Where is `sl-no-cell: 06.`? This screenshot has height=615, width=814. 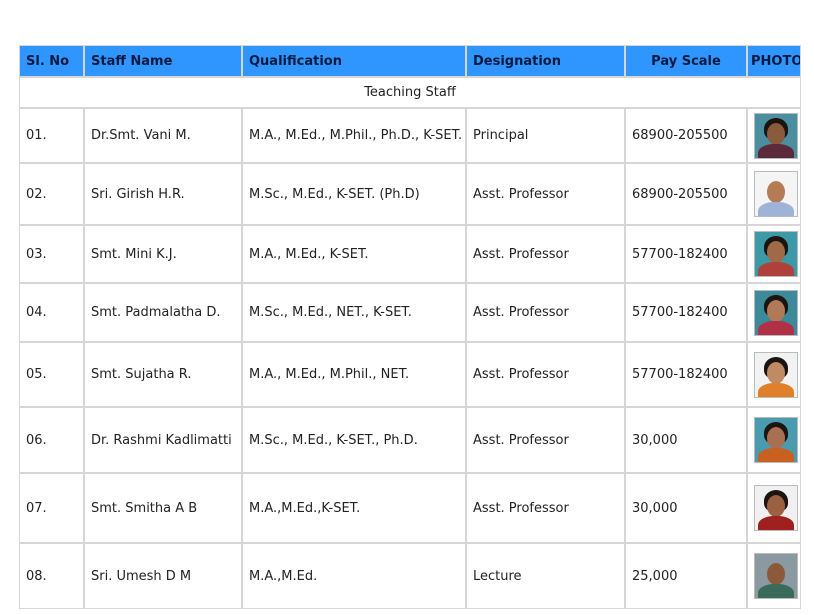
sl-no-cell: 06. is located at coordinates (51, 440).